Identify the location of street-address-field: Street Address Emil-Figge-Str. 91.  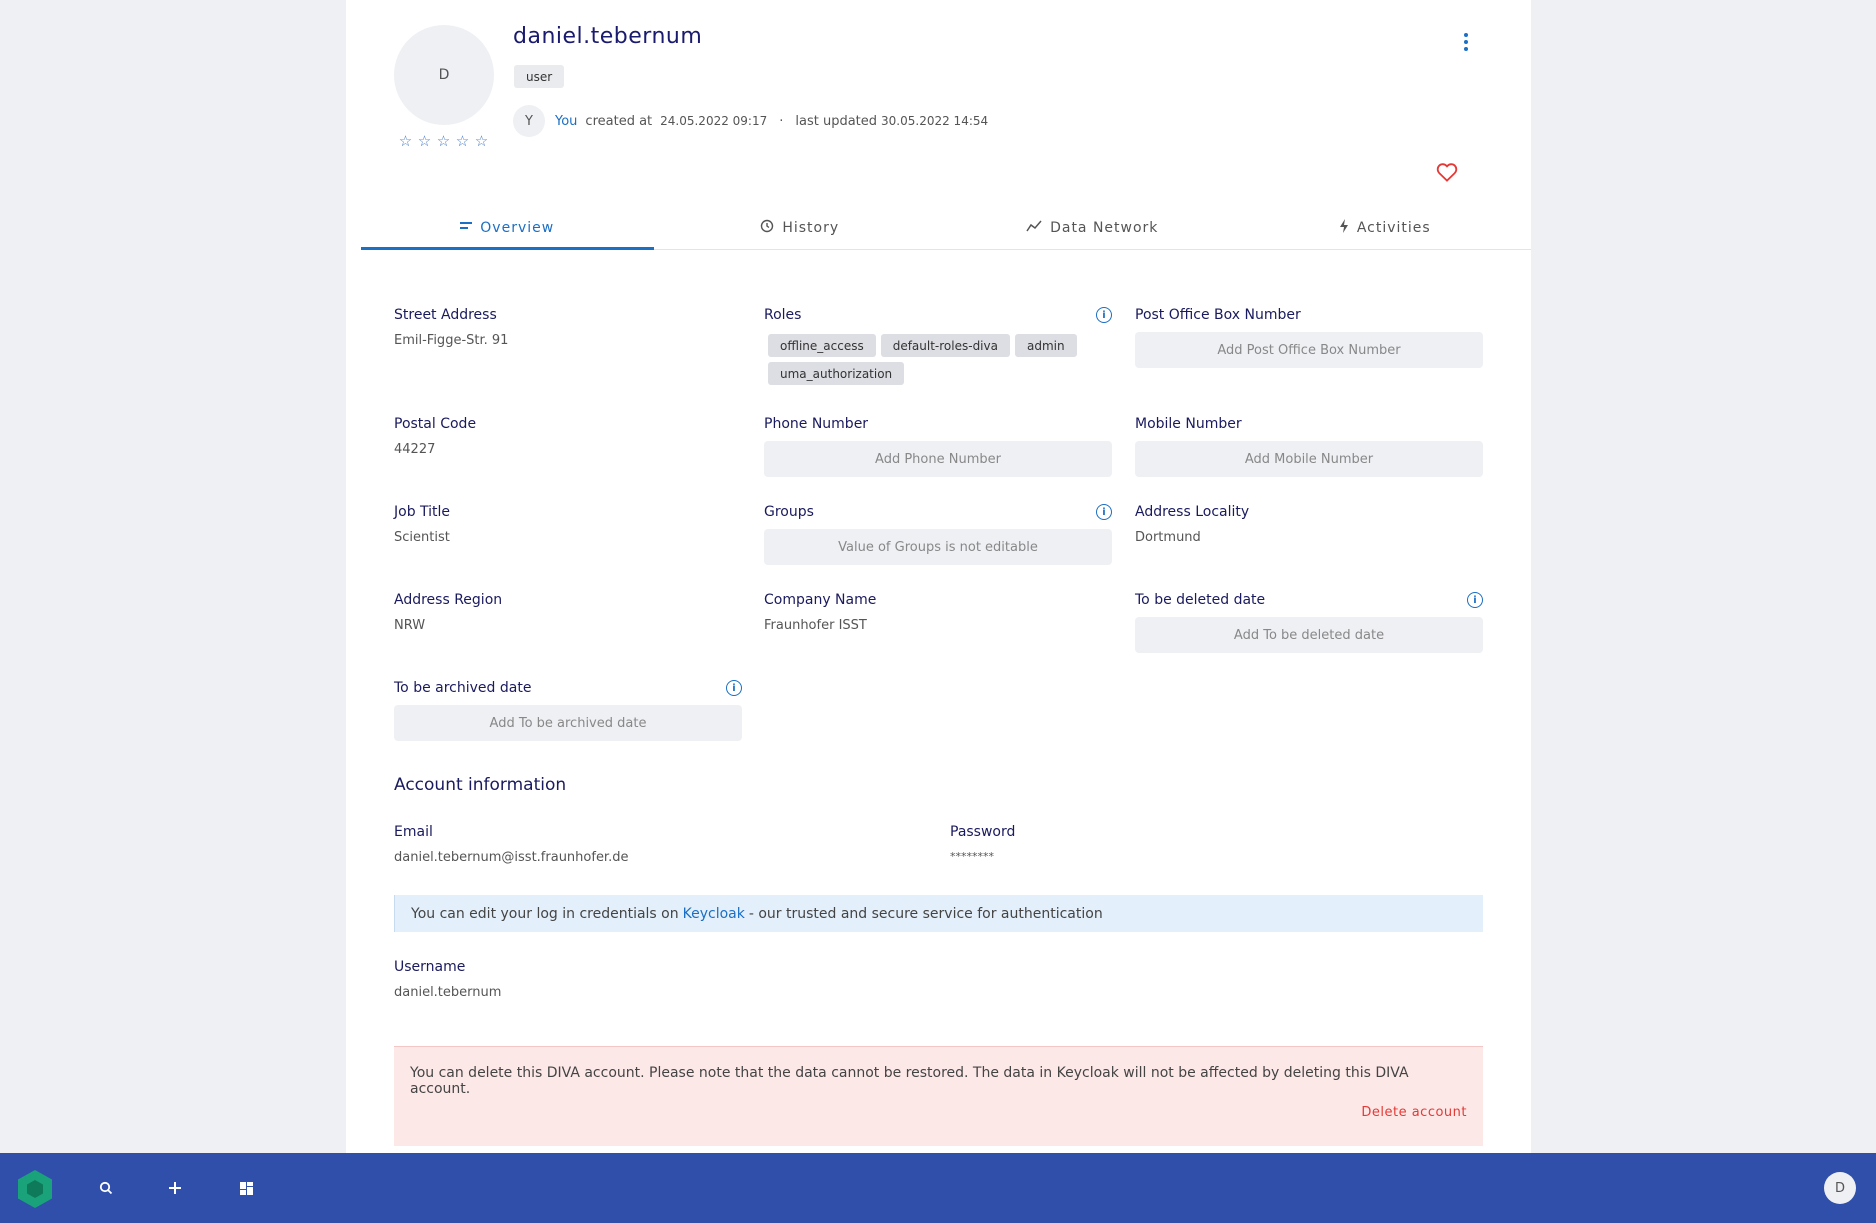
(568, 326).